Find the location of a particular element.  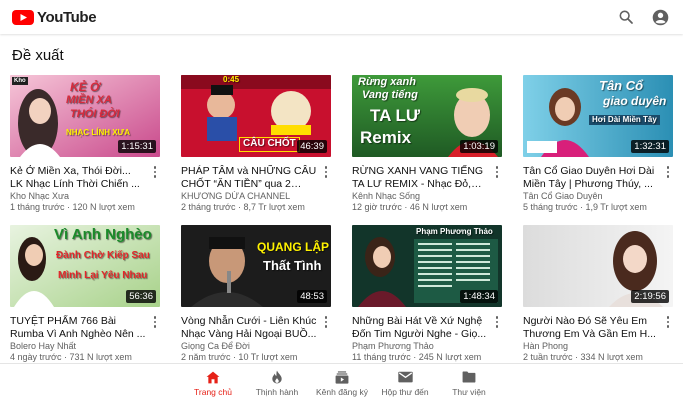

top-app-bar: YouTube is located at coordinates (341, 17).